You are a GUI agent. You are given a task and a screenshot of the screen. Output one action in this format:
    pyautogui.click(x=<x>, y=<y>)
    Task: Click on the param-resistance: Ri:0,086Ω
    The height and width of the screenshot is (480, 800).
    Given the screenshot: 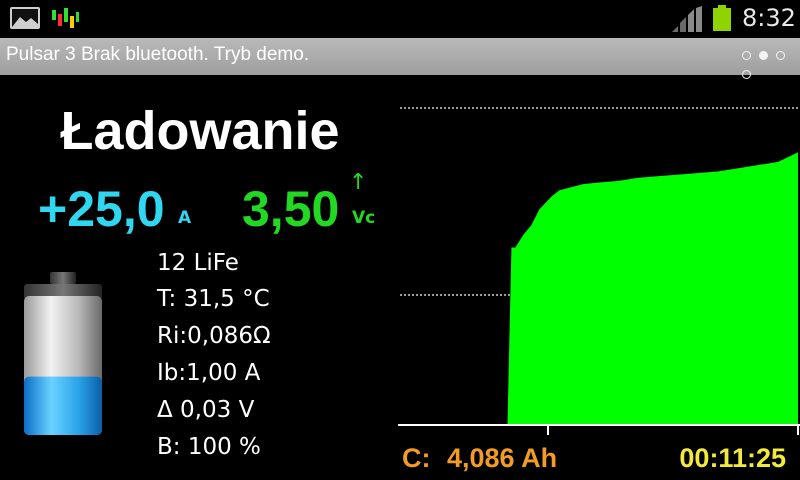 What is the action you would take?
    pyautogui.click(x=214, y=336)
    